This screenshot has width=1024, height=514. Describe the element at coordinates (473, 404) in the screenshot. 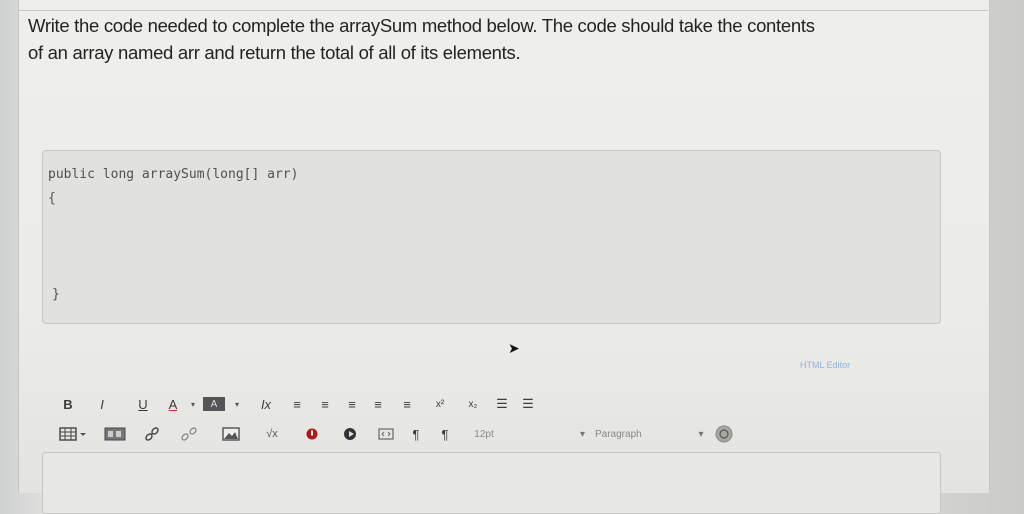

I see `subscript-button: x₂` at that location.